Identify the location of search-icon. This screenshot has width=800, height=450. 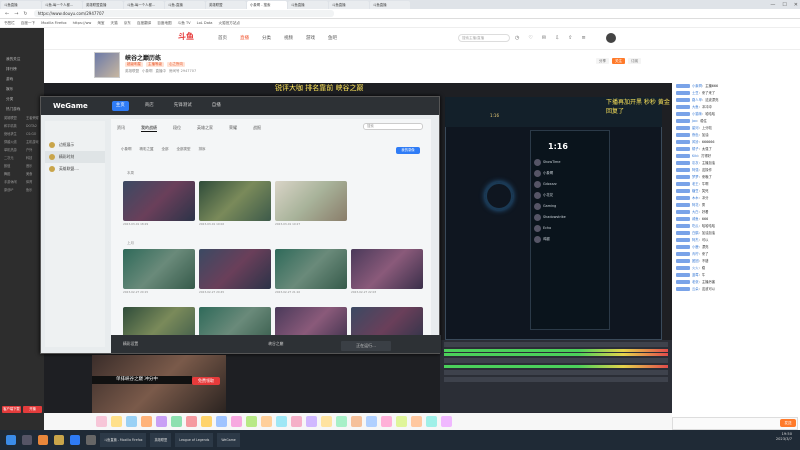
(27, 440).